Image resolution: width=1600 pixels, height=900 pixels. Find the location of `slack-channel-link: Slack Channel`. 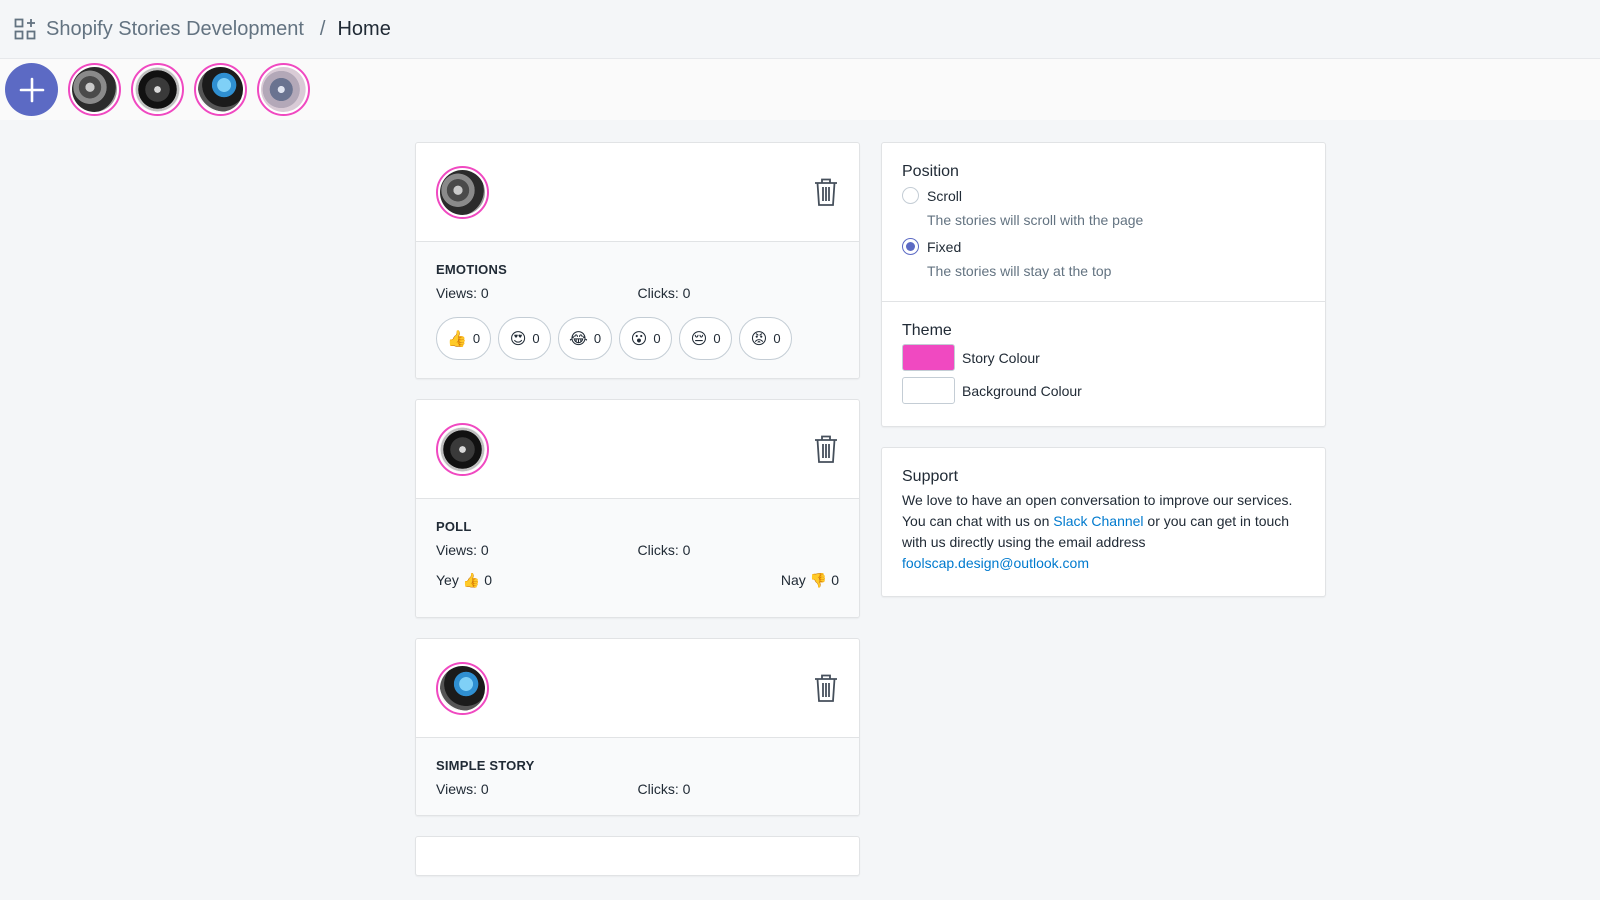

slack-channel-link: Slack Channel is located at coordinates (1098, 521).